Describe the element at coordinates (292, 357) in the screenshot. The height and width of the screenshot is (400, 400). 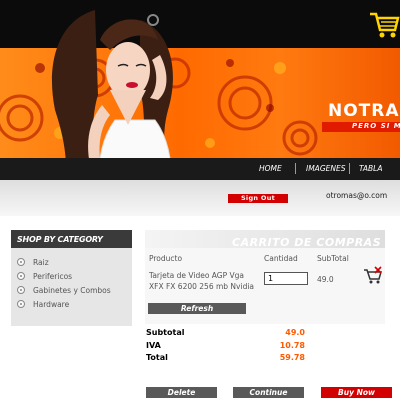
I see `summary-value-total: 59.78` at that location.